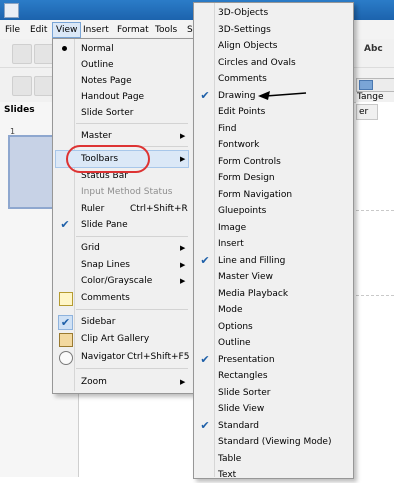  I want to click on toolbar-item-standard-viewing-mode: Standard (Viewing Mode), so click(272, 442).